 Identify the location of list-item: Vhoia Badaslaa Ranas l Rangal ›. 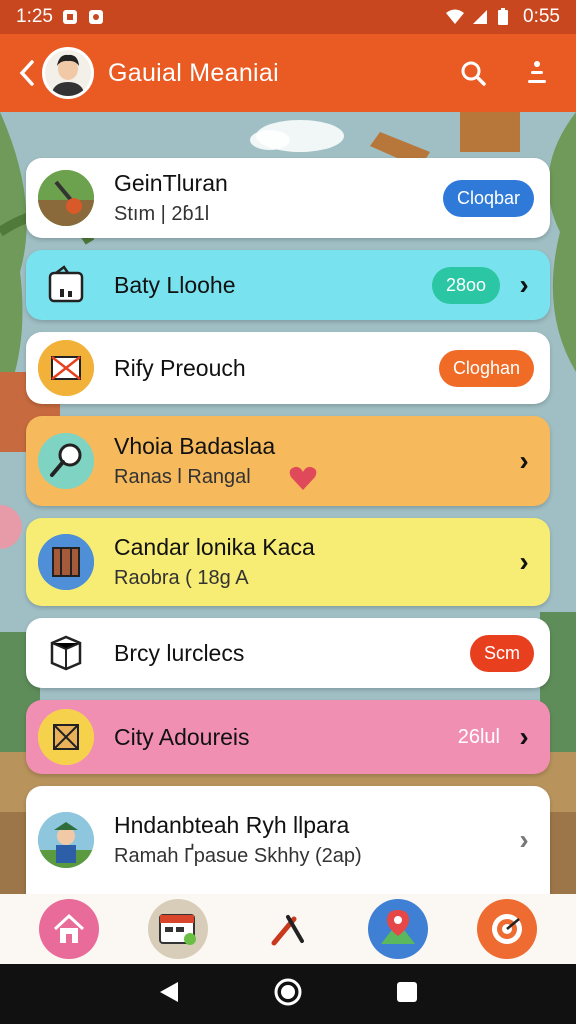
(288, 461).